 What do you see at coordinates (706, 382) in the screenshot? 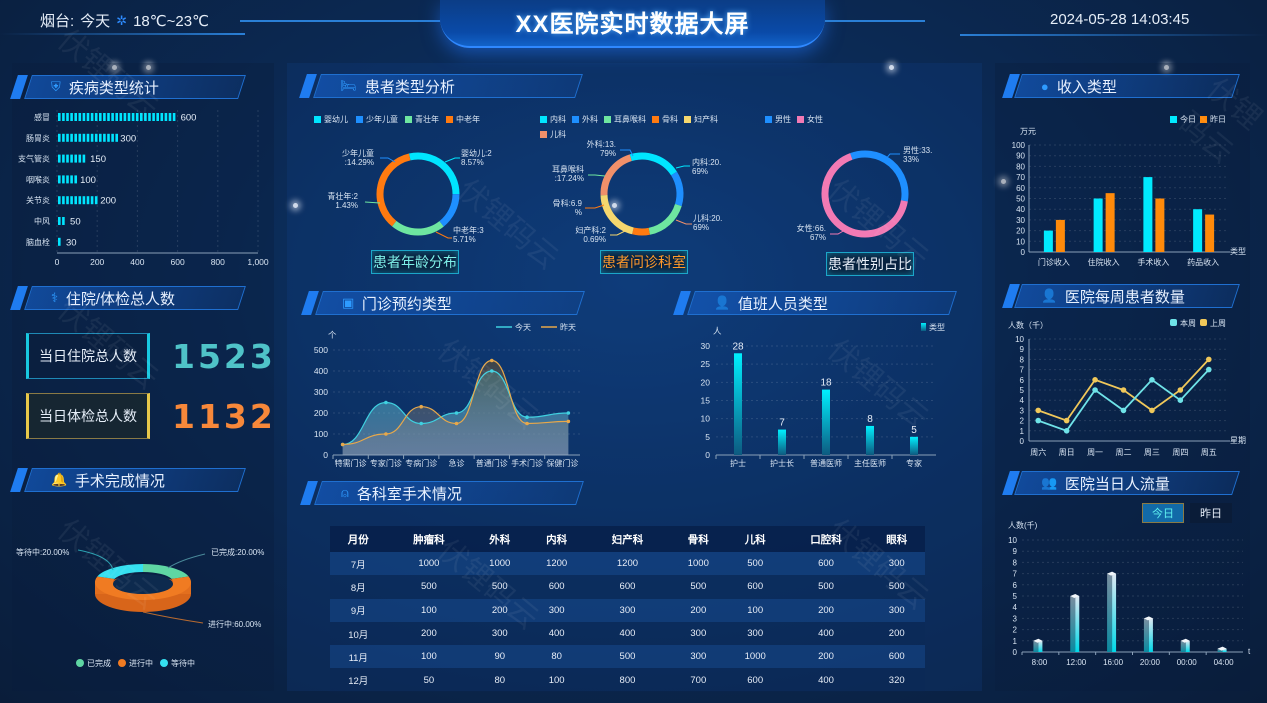
I see `y-tick-label: 20` at bounding box center [706, 382].